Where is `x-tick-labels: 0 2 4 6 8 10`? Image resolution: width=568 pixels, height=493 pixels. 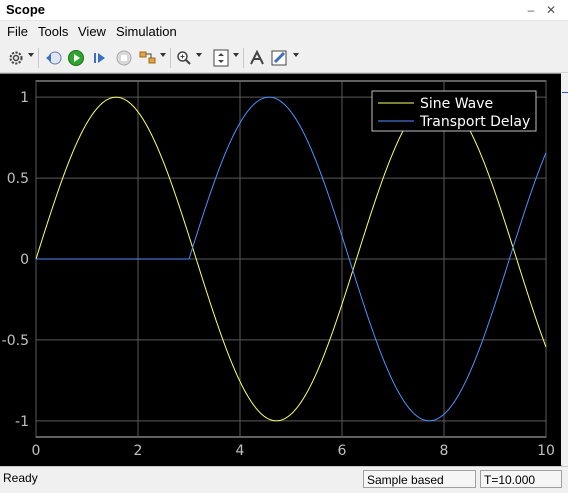 x-tick-labels: 0 2 4 6 8 10 is located at coordinates (293, 451).